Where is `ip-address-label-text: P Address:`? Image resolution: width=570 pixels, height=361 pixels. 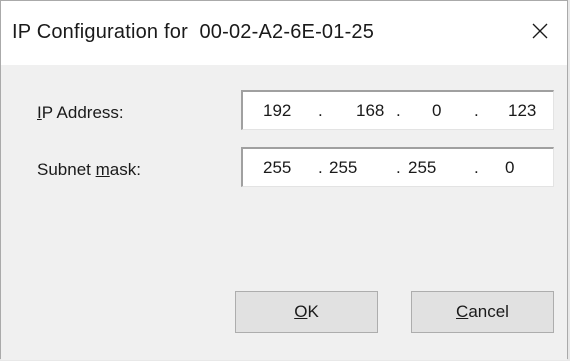 ip-address-label-text: P Address: is located at coordinates (82, 112).